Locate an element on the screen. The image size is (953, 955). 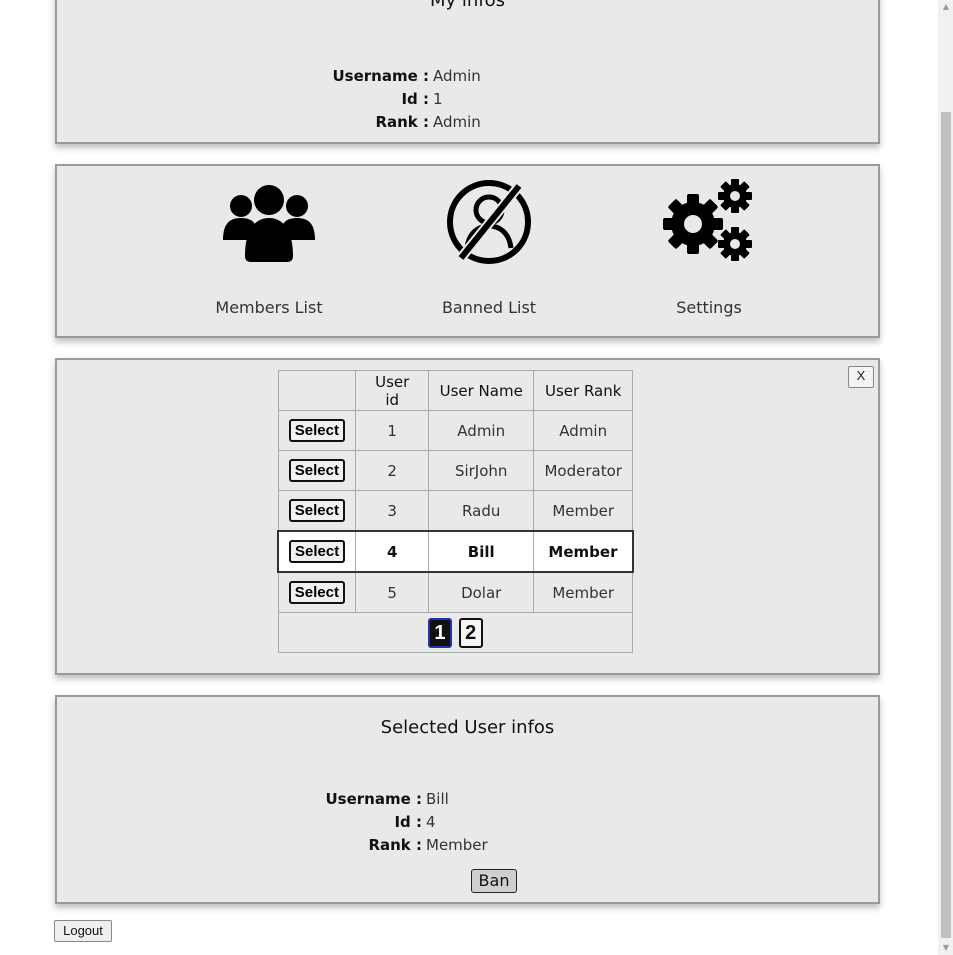
user-name-cell: SirJohn is located at coordinates (481, 470).